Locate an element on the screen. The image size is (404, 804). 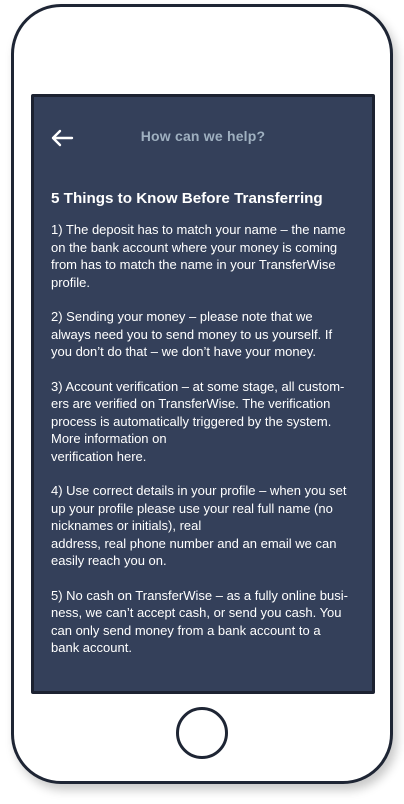
page-title: How can we help? is located at coordinates (203, 136).